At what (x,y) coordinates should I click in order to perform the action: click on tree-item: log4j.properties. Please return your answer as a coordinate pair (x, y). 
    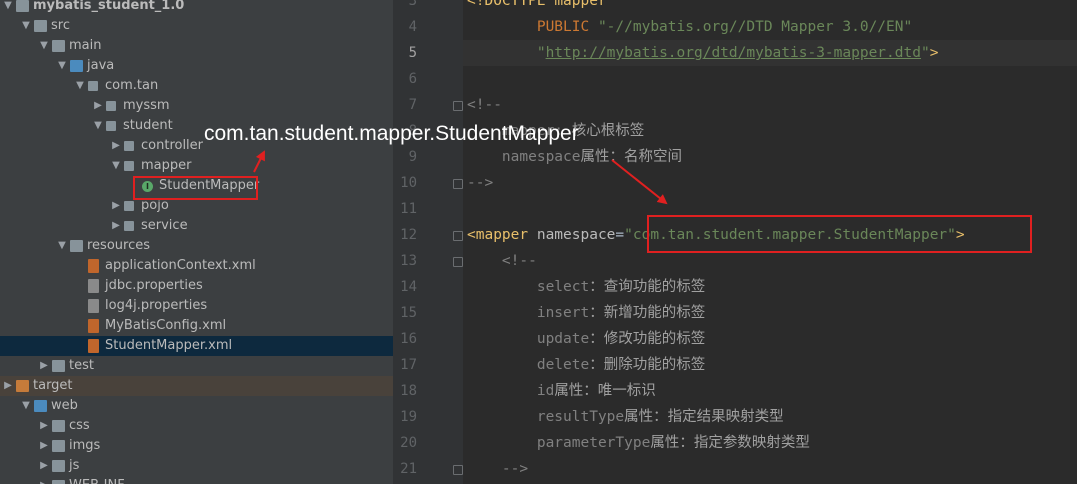
    Looking at the image, I should click on (196, 306).